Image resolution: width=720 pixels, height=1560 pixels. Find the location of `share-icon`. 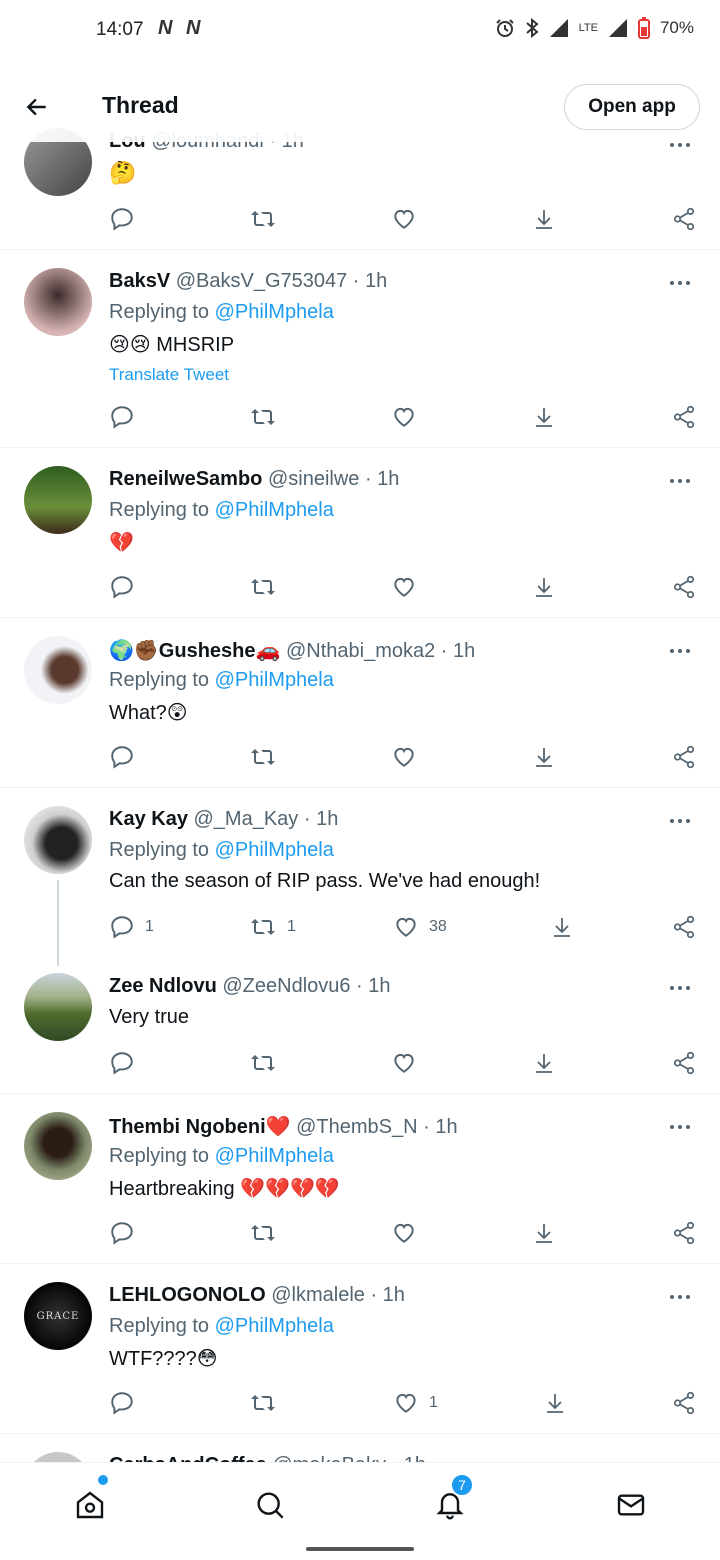

share-icon is located at coordinates (684, 417).